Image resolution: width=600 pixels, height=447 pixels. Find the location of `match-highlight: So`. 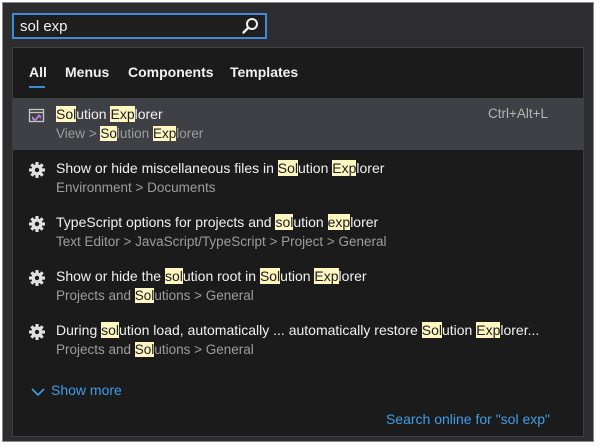

match-highlight: So is located at coordinates (108, 133).